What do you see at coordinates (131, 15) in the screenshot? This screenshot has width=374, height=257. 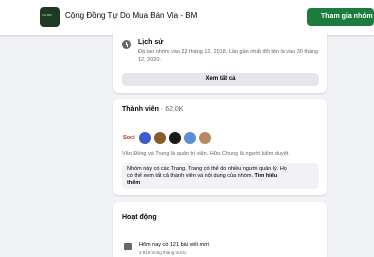 I see `group-name: Cộng Đồng Tự Do Mua Bán Via - BM` at bounding box center [131, 15].